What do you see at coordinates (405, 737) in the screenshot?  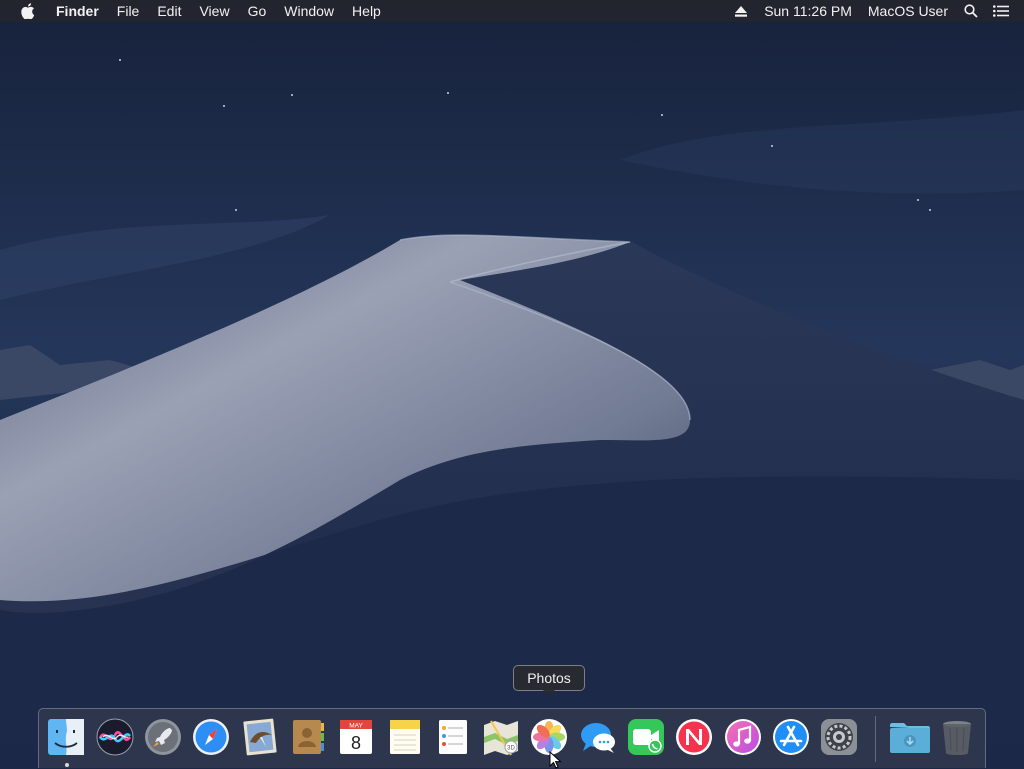 I see `notes-icon` at bounding box center [405, 737].